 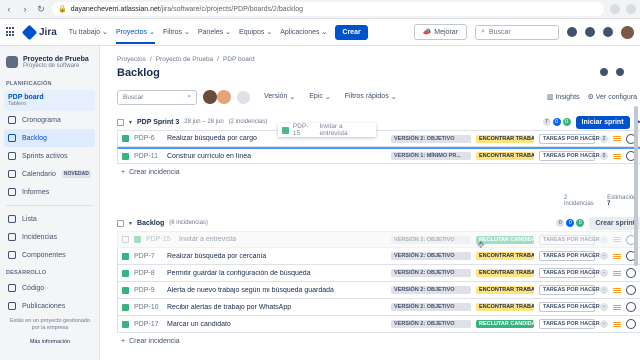 I want to click on backlog-checkbox, so click(x=120, y=223).